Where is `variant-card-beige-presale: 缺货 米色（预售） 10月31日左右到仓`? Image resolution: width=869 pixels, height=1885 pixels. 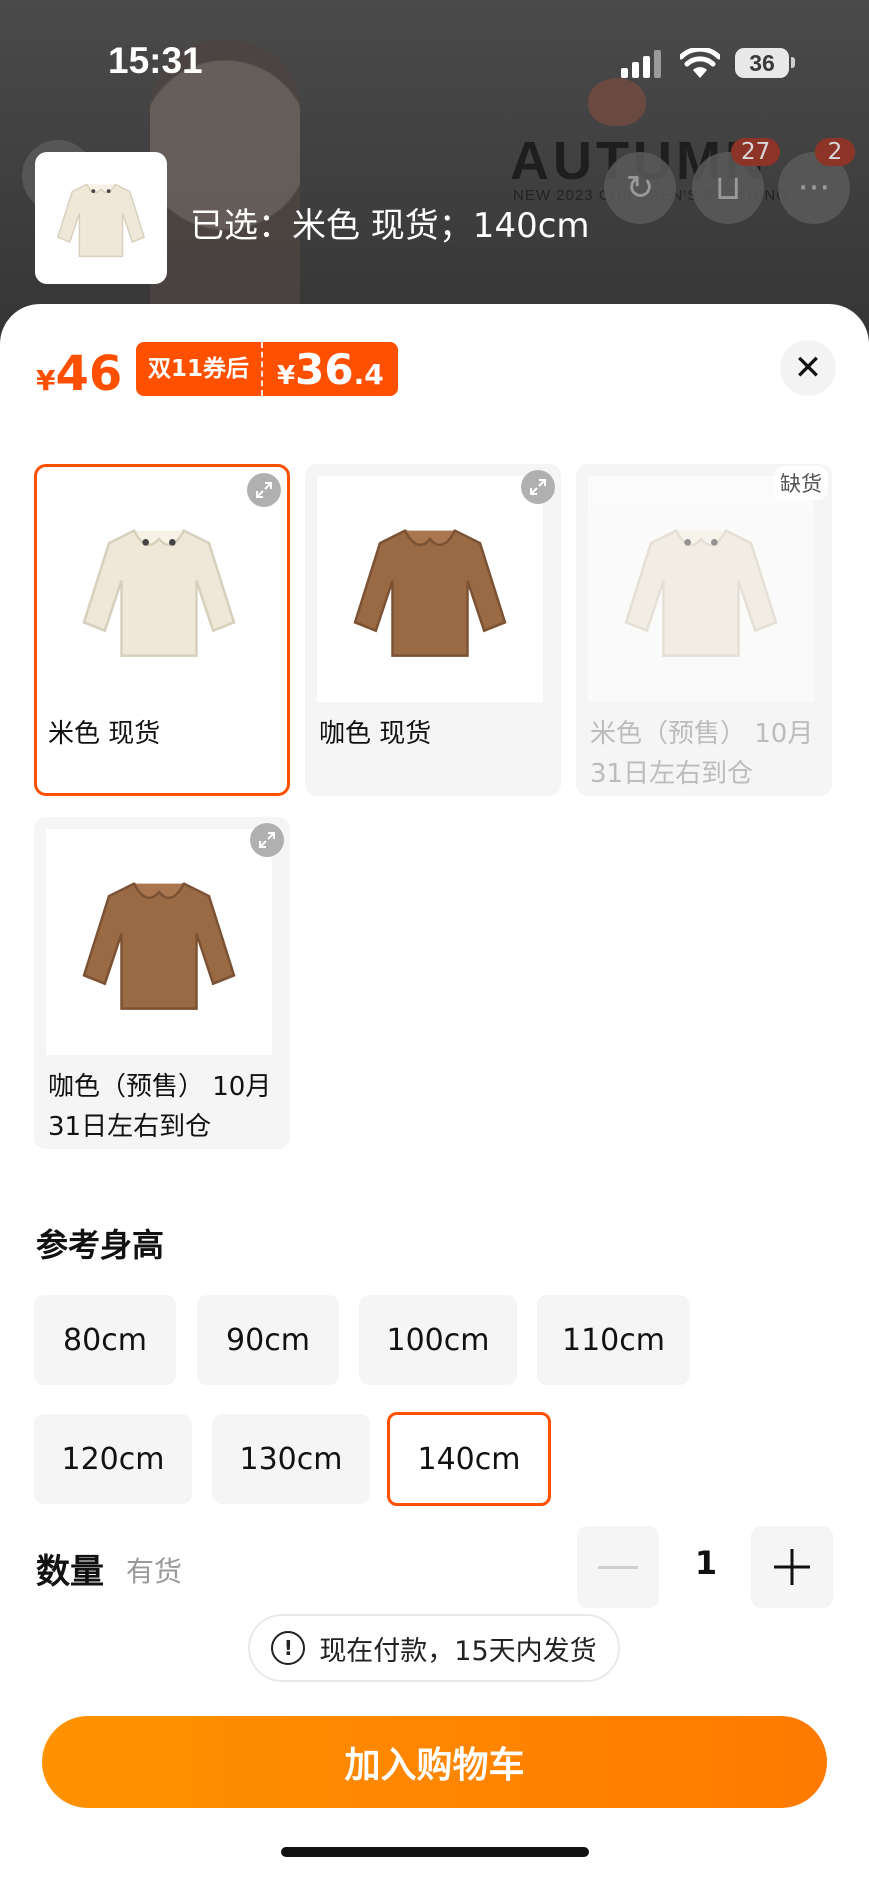
variant-card-beige-presale: 缺货 米色（预售） 10月31日左右到仓 is located at coordinates (704, 630).